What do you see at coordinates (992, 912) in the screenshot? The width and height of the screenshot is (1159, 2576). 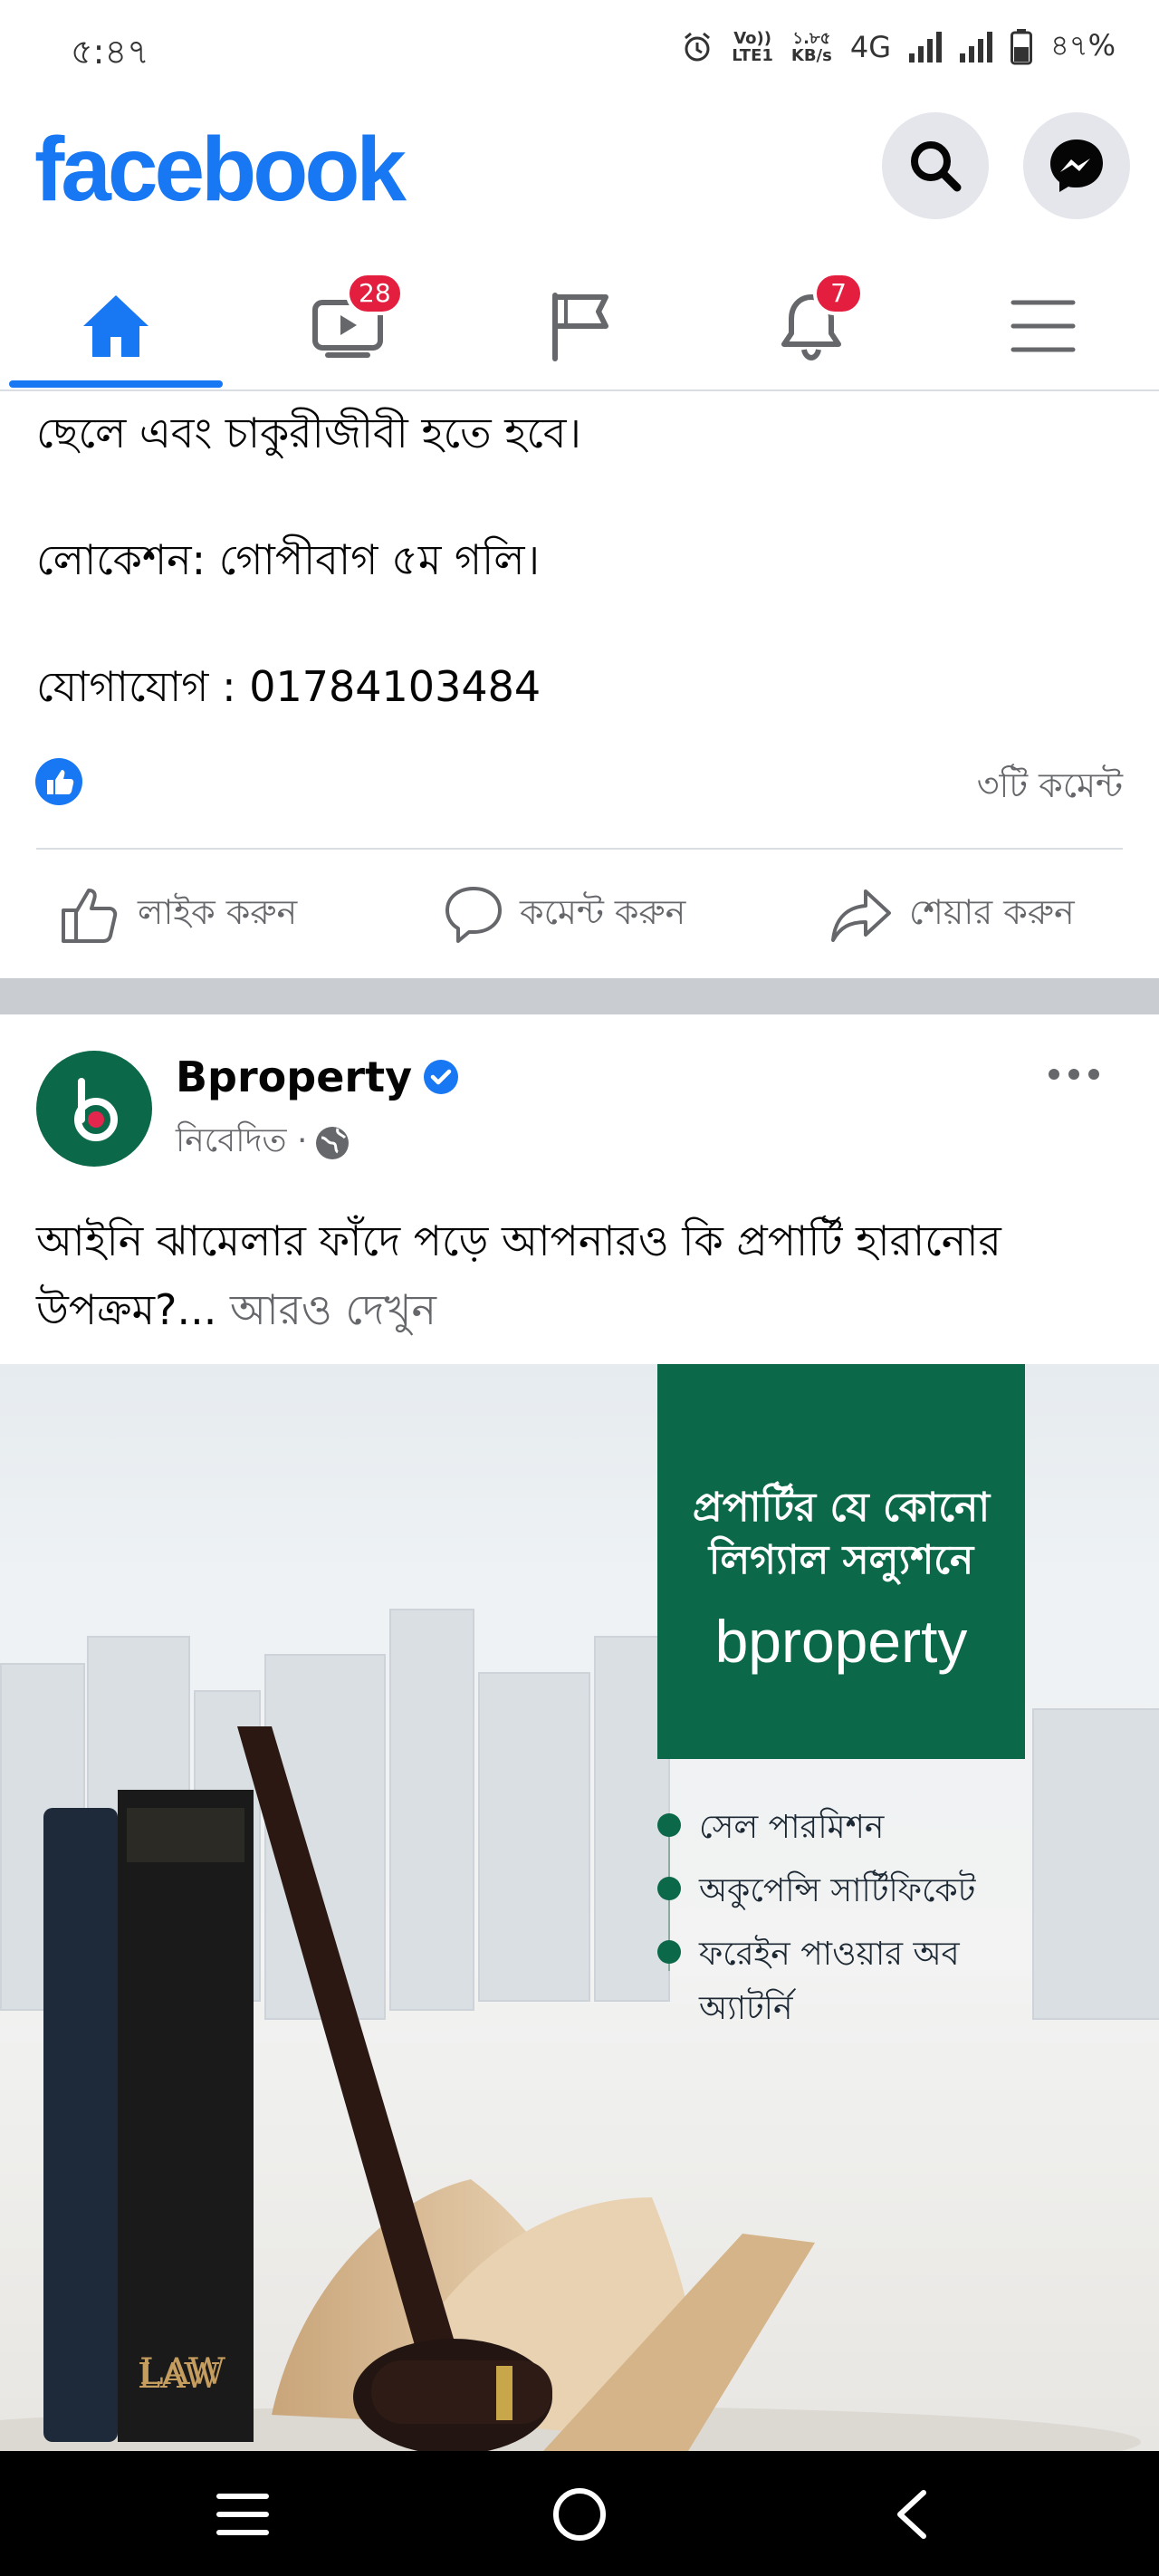 I see `share-label: শেয়ার করুন` at bounding box center [992, 912].